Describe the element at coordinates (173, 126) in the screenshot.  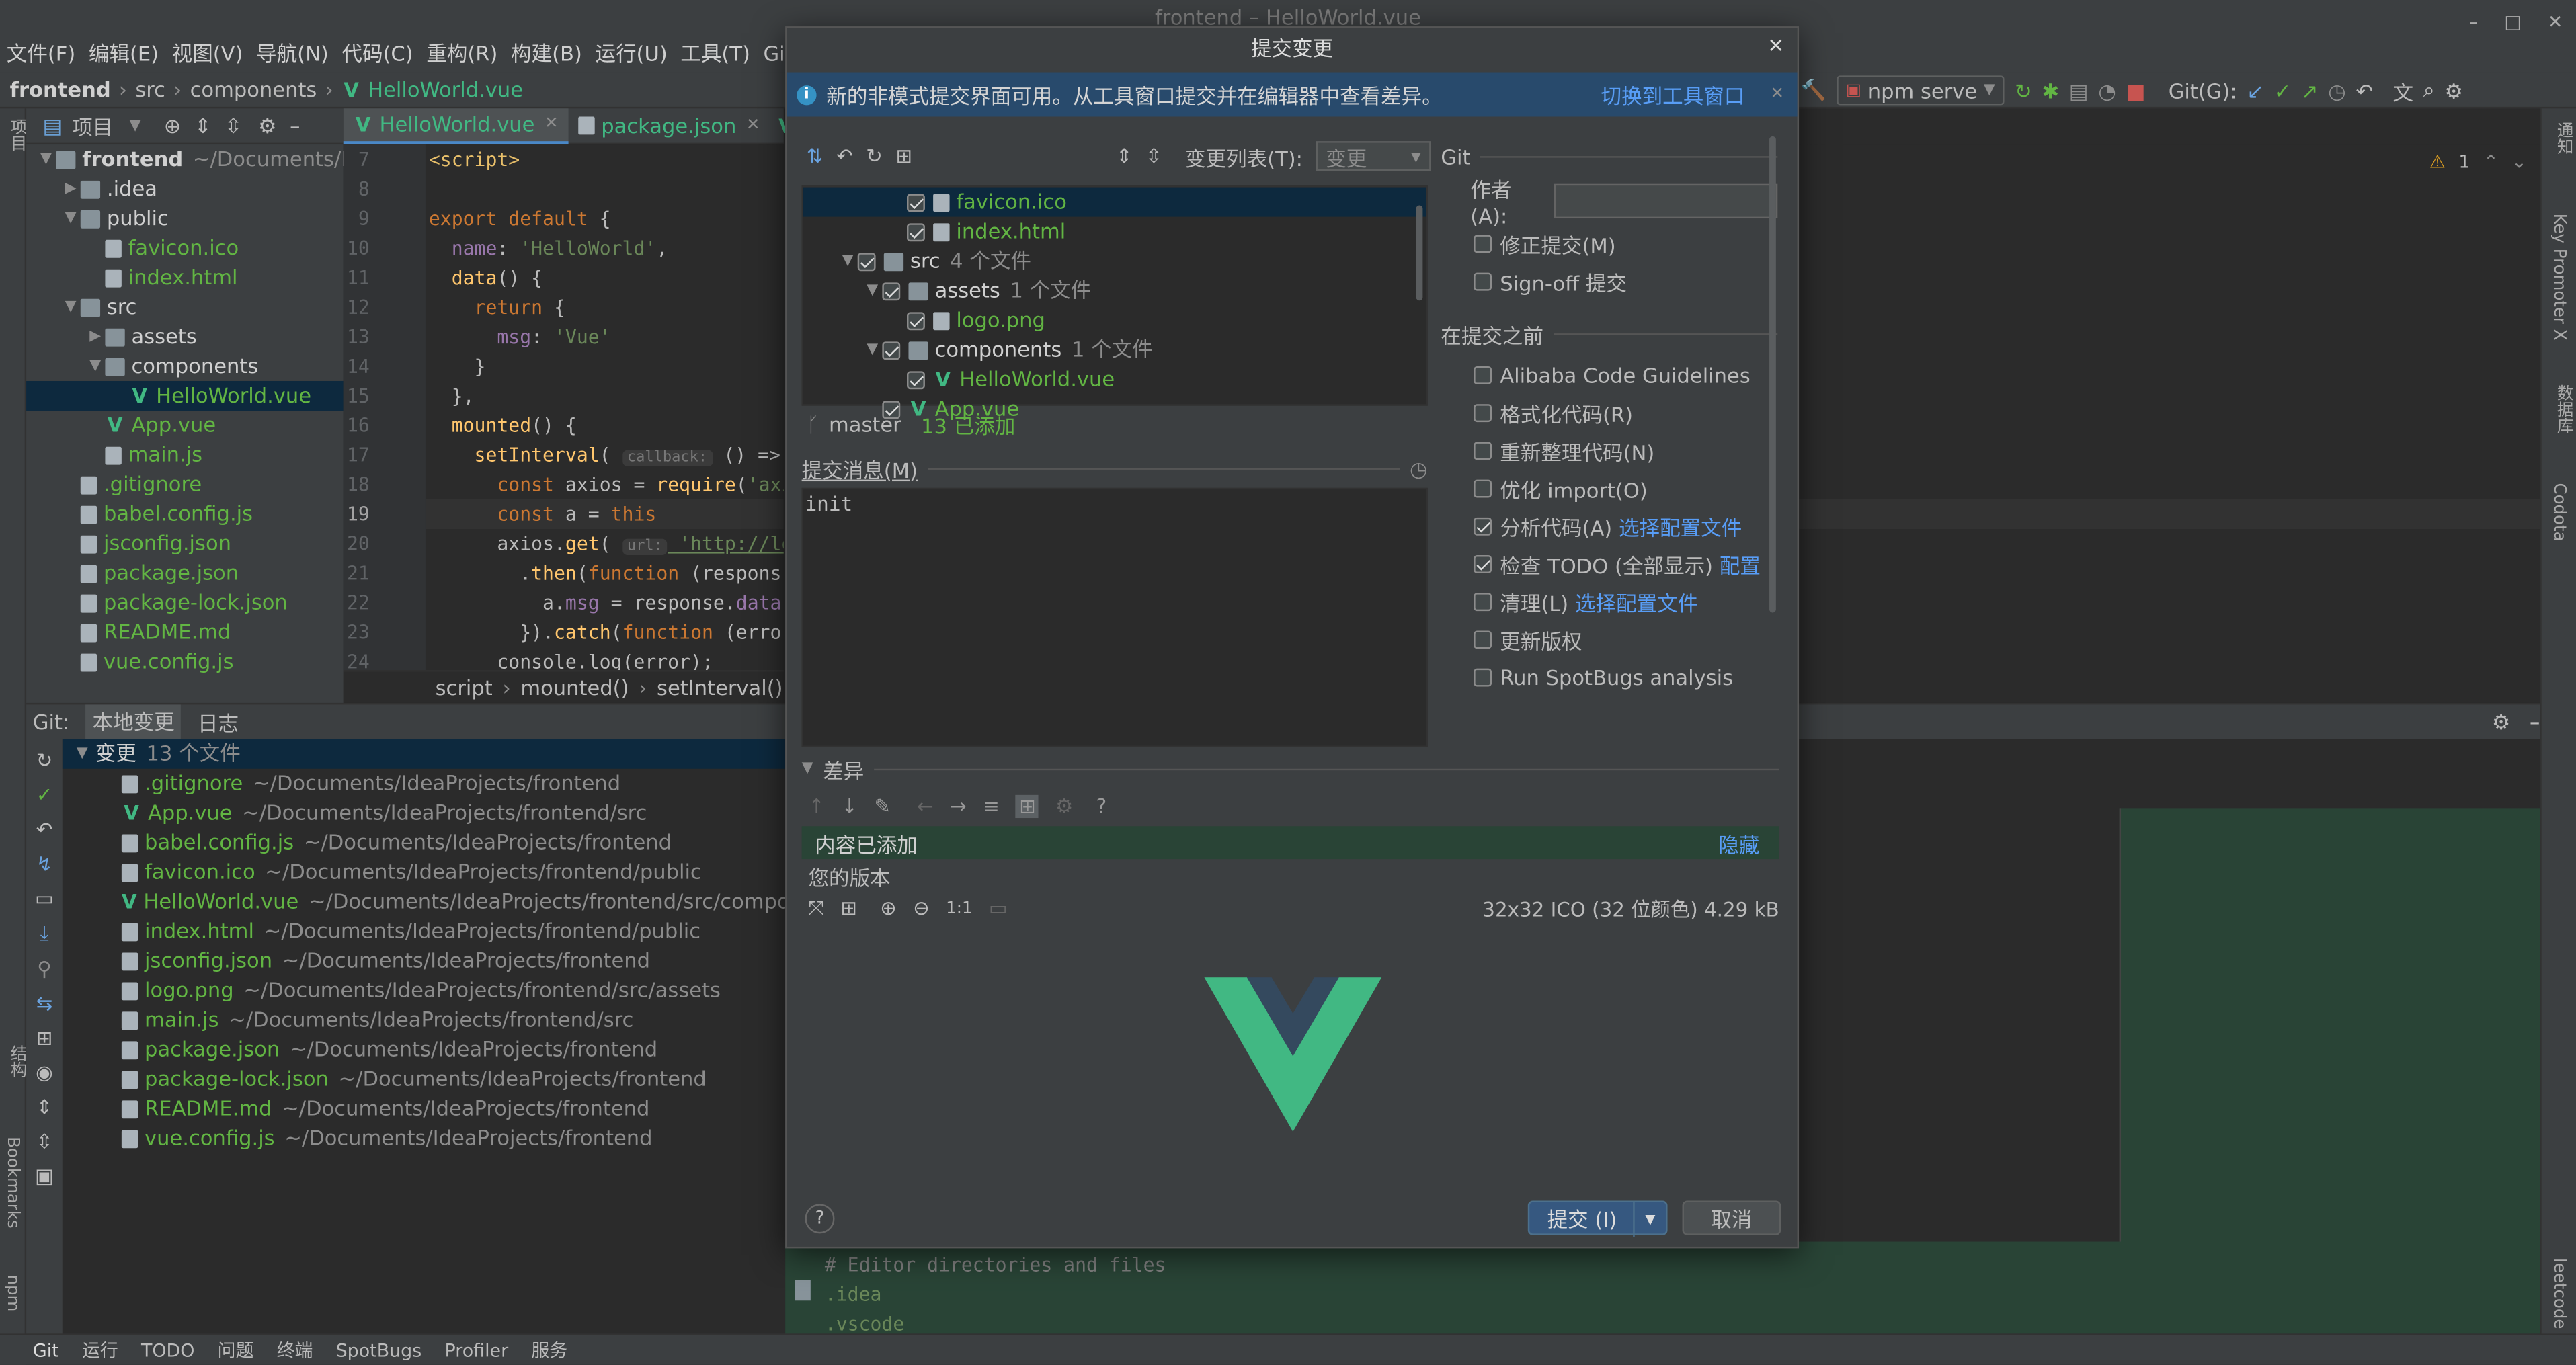
I see `locate-icon: ⊕` at that location.